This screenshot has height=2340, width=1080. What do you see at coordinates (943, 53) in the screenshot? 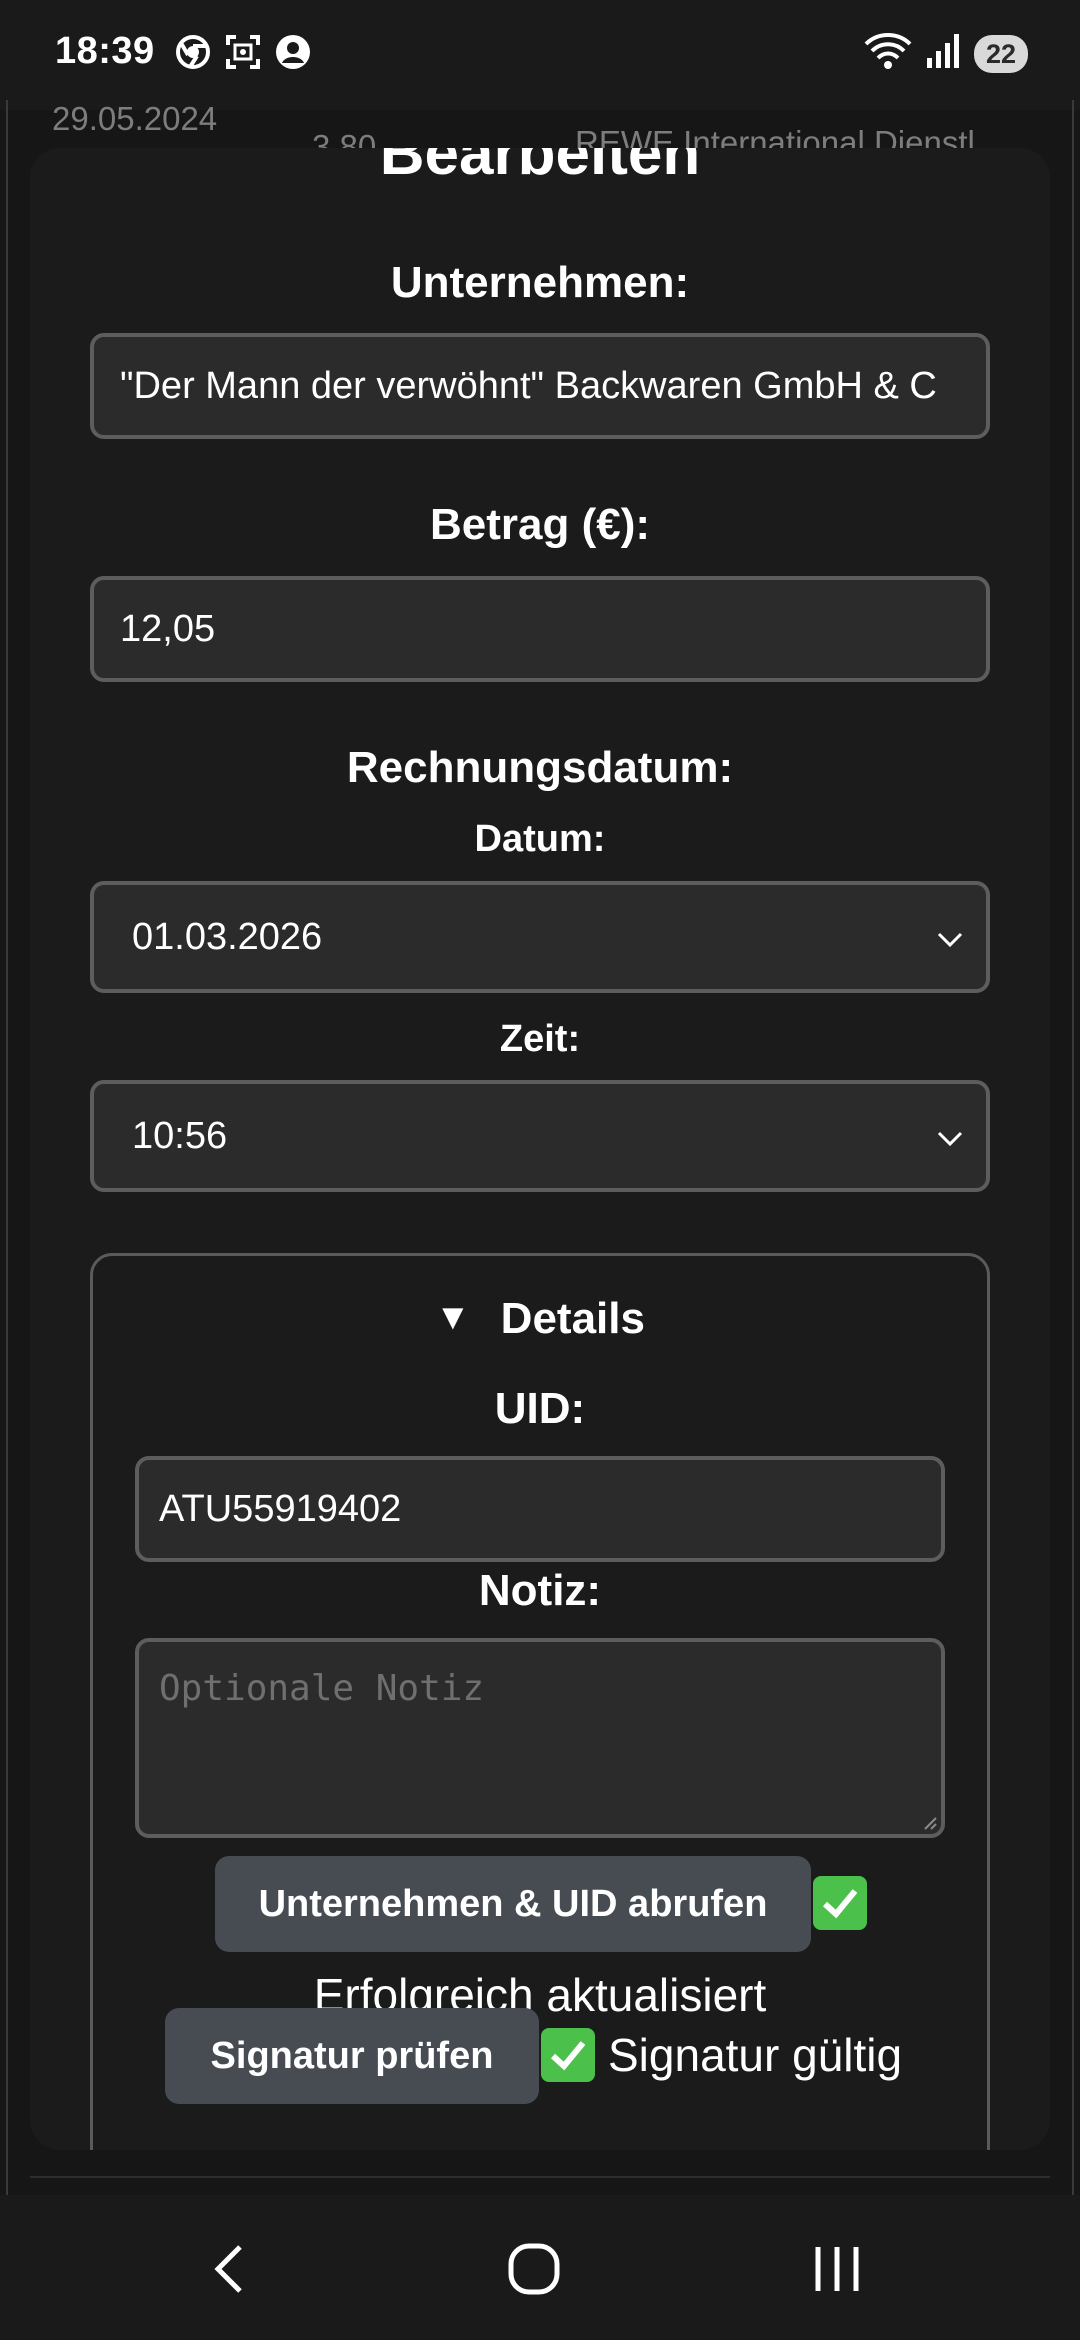
I see `signal-icon` at bounding box center [943, 53].